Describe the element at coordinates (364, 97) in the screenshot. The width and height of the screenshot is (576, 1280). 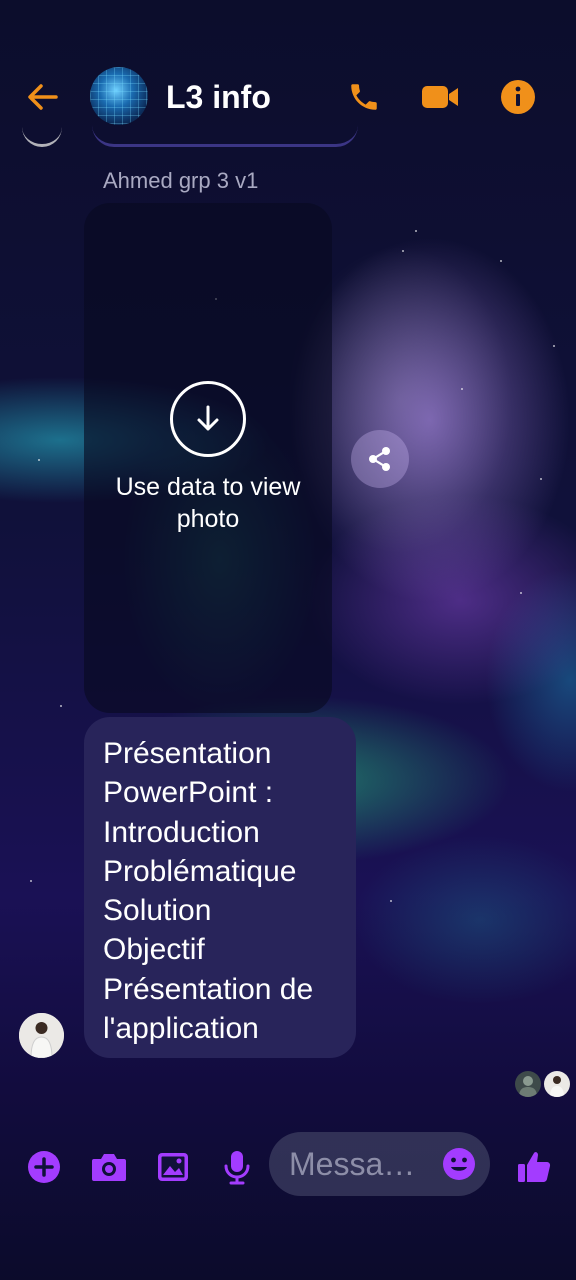
I see `phone-icon` at that location.